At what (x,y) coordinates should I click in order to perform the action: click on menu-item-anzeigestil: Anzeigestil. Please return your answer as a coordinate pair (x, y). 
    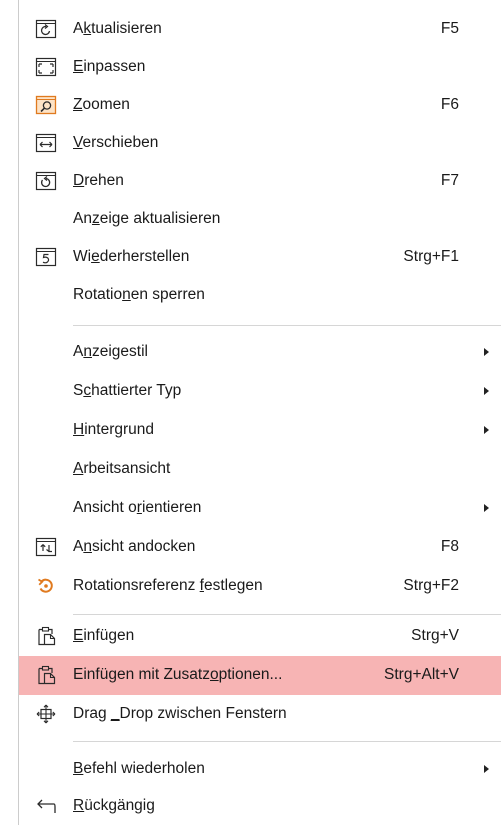
    Looking at the image, I should click on (260, 352).